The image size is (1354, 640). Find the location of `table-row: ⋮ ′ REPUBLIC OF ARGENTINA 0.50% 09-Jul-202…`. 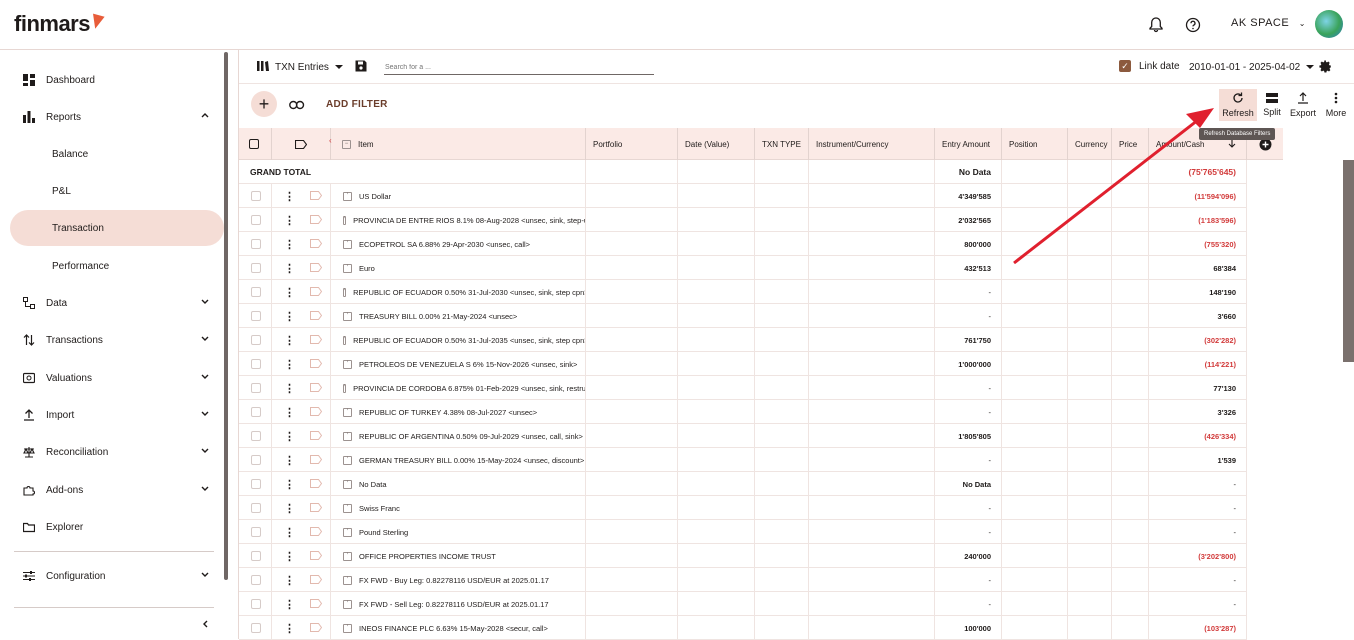

table-row: ⋮ ′ REPUBLIC OF ARGENTINA 0.50% 09-Jul-202… is located at coordinates (743, 436).